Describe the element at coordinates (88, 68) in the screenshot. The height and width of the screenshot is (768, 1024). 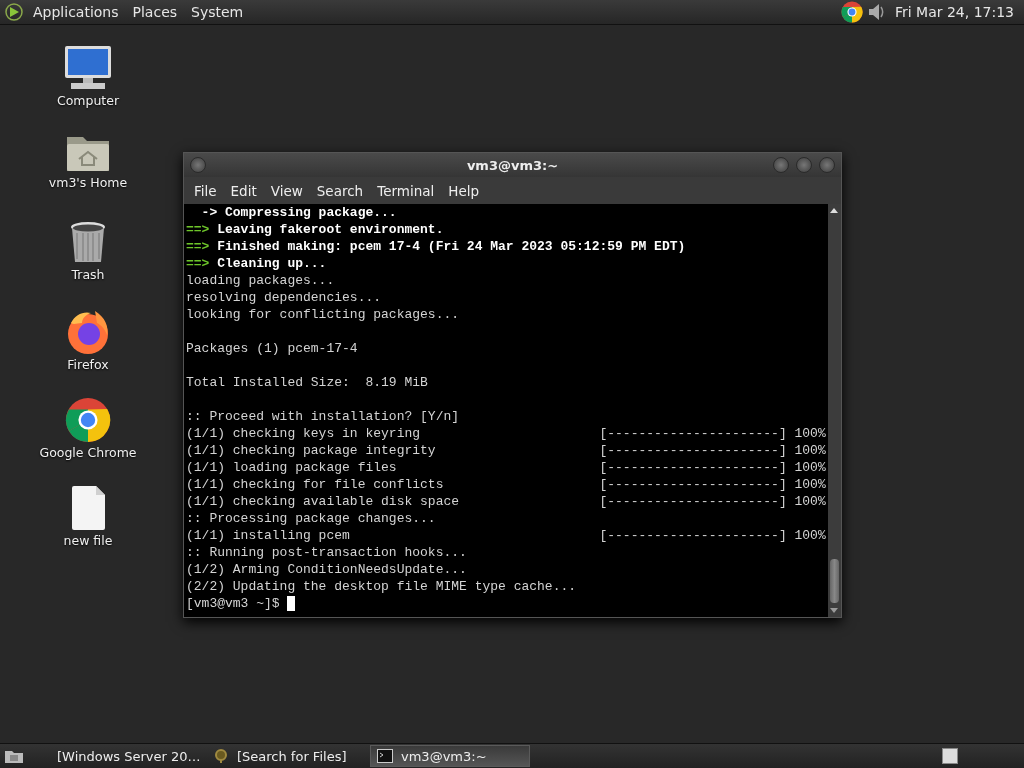
I see `monitor-icon` at that location.